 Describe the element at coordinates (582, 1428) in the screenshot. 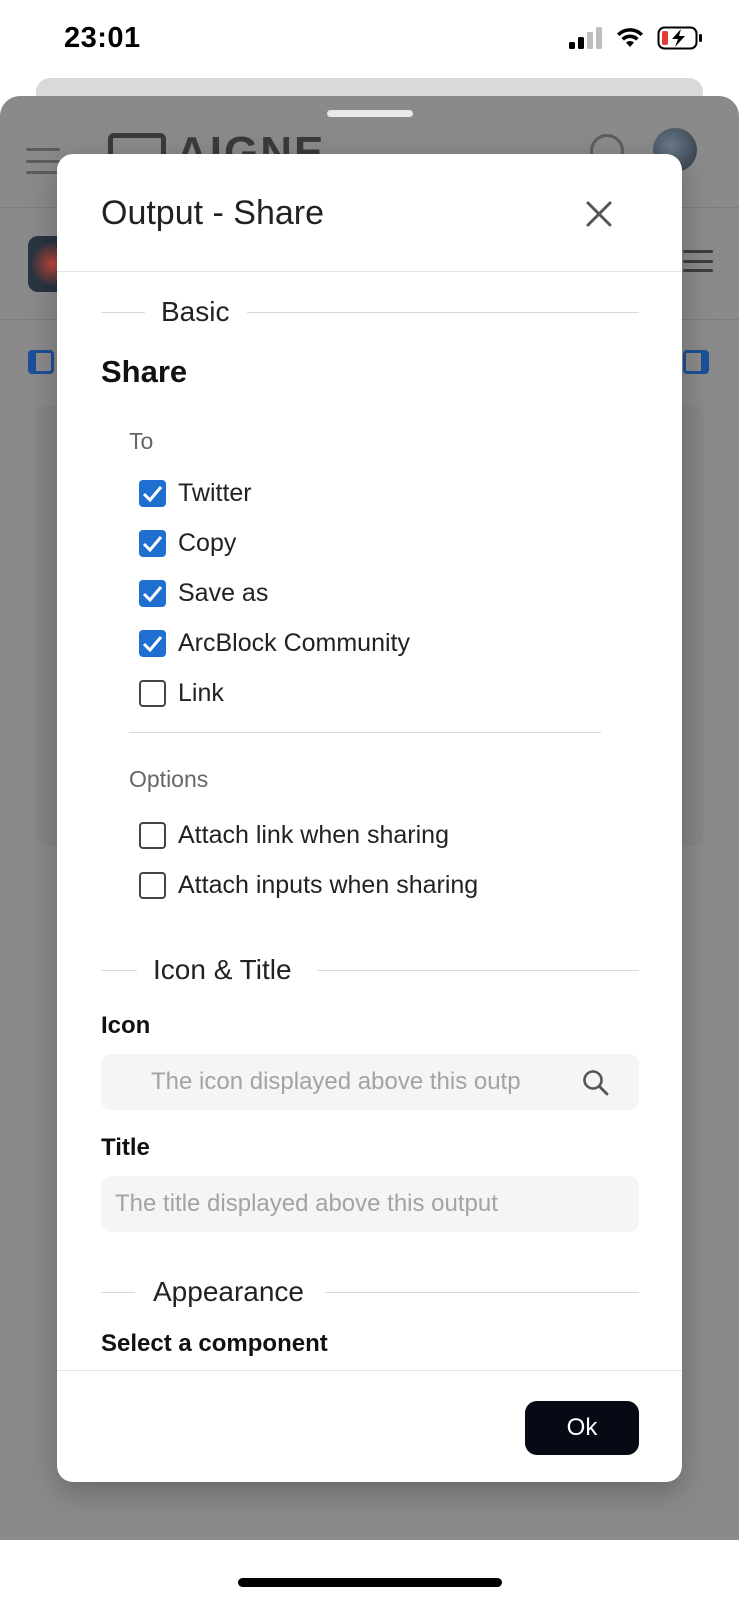

I see `ok-button: Ok` at that location.